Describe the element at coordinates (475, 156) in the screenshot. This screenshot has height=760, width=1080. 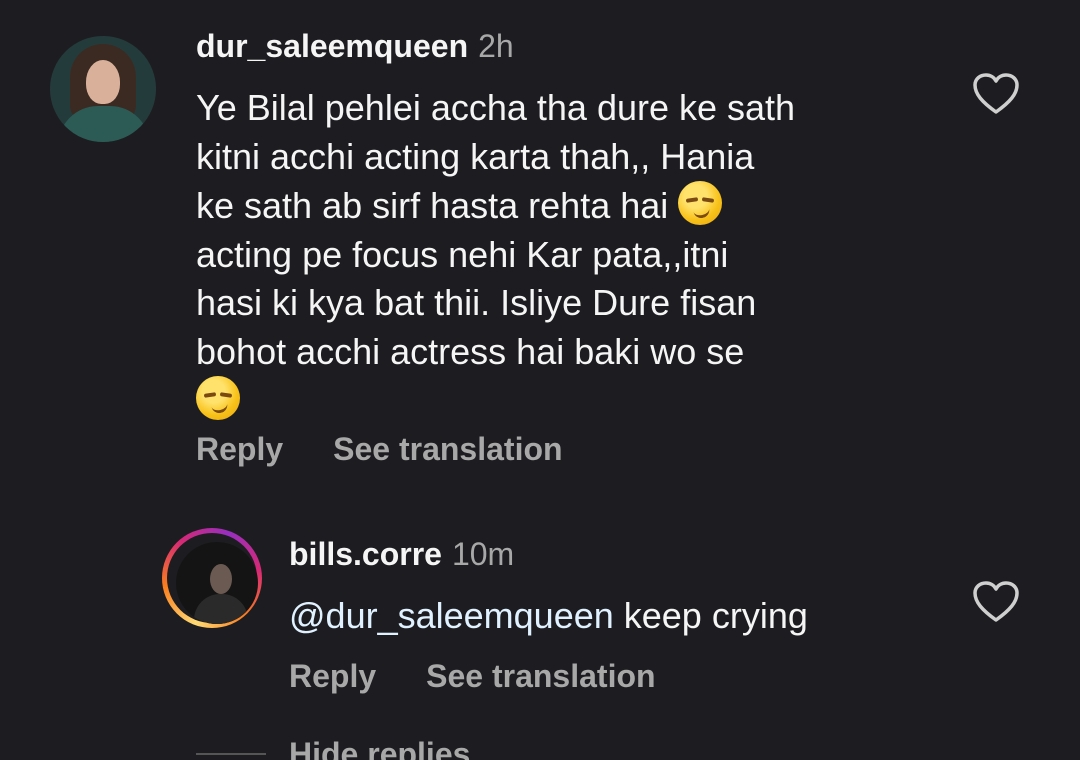
I see `comment-text-line: kitni acchi acting karta thah,, Hania` at that location.